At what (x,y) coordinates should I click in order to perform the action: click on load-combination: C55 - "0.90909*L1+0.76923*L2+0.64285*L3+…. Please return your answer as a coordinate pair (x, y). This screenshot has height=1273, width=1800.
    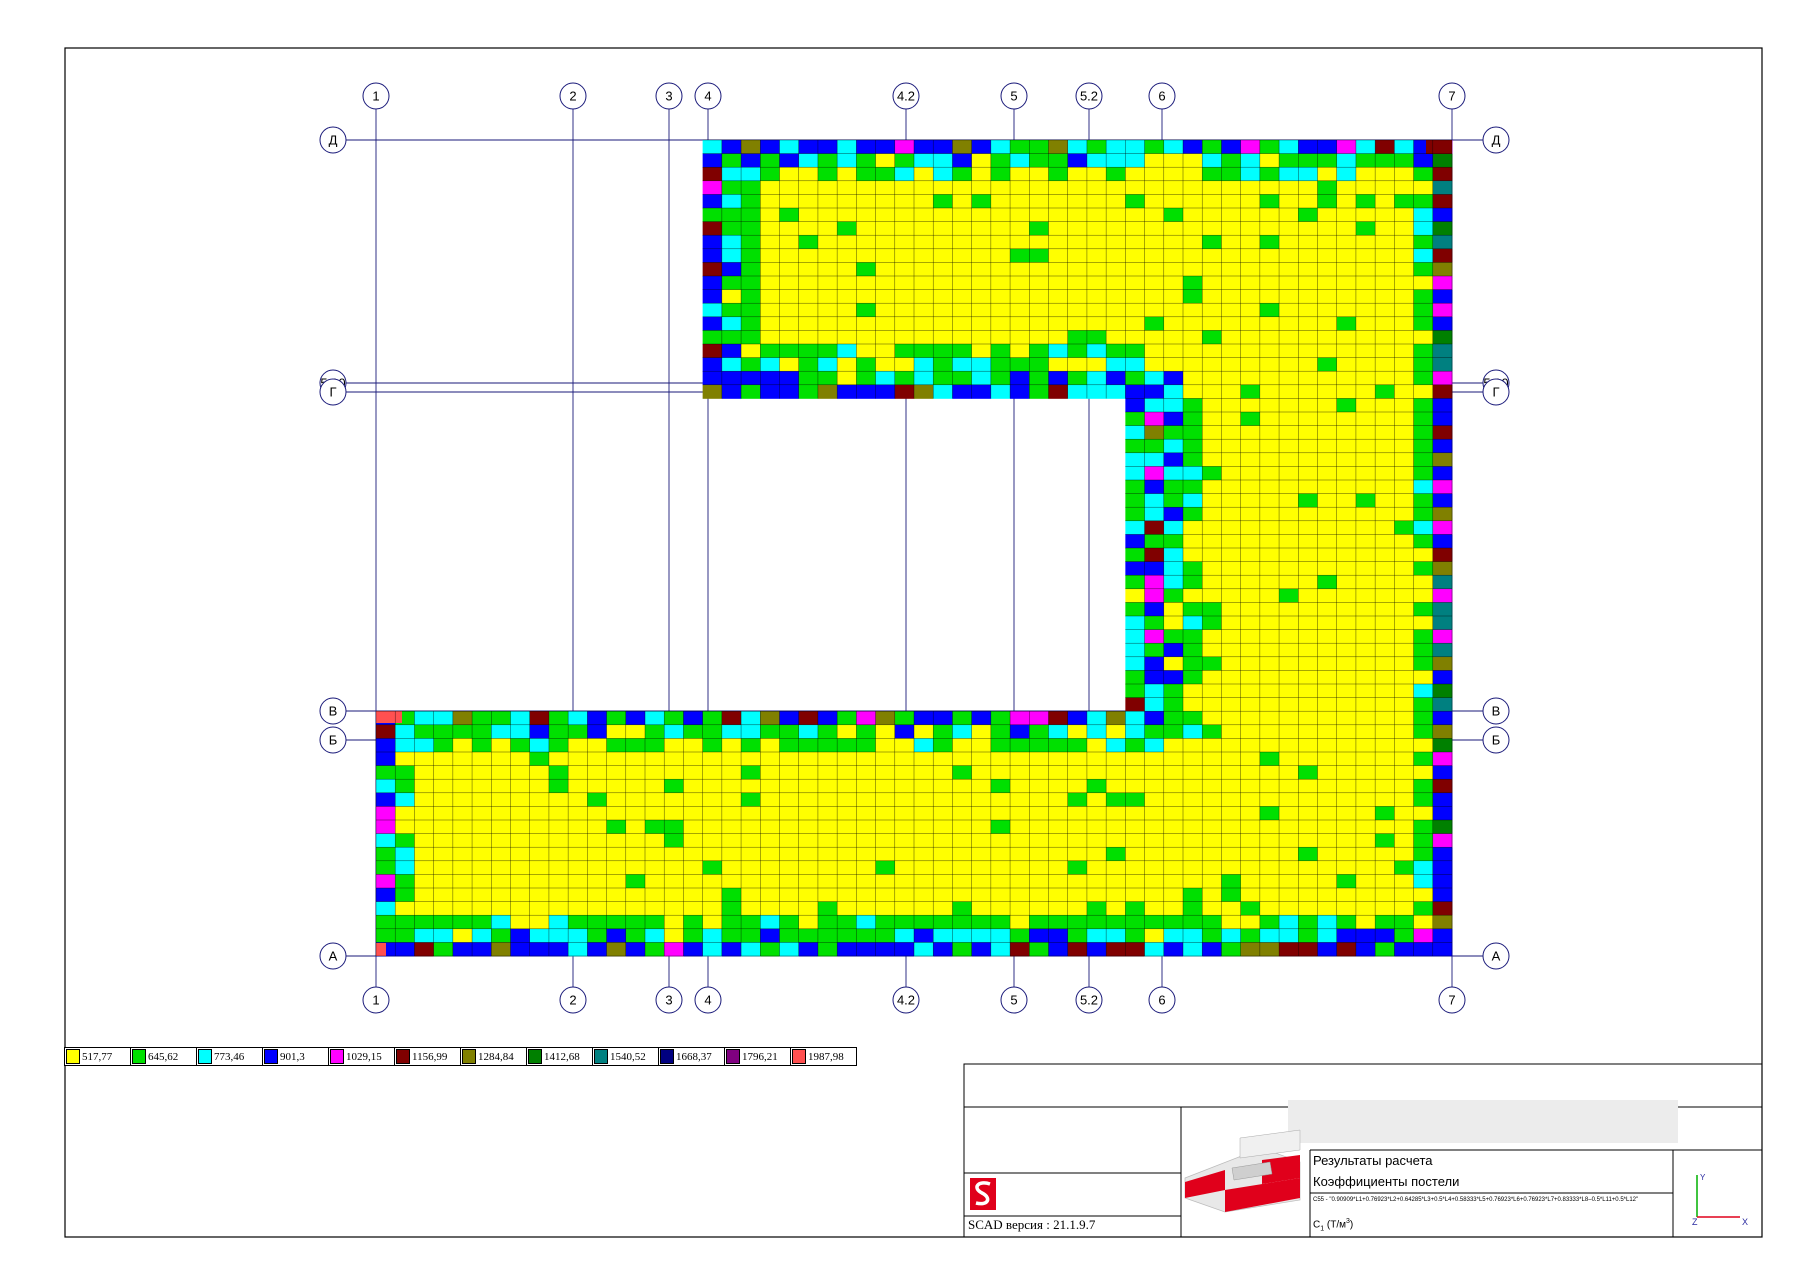
    Looking at the image, I should click on (1476, 1200).